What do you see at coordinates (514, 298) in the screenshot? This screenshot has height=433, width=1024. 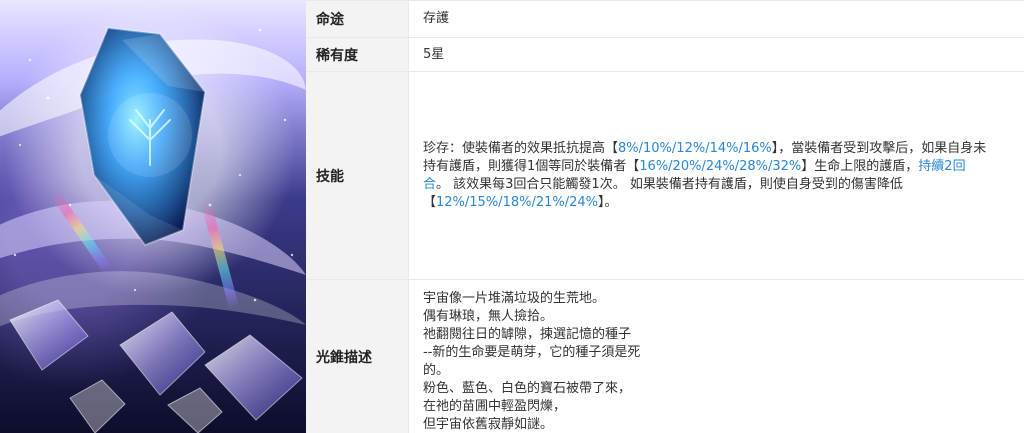 I see `lore-line: 宇宙像一片堆滿垃圾的生荒地。` at bounding box center [514, 298].